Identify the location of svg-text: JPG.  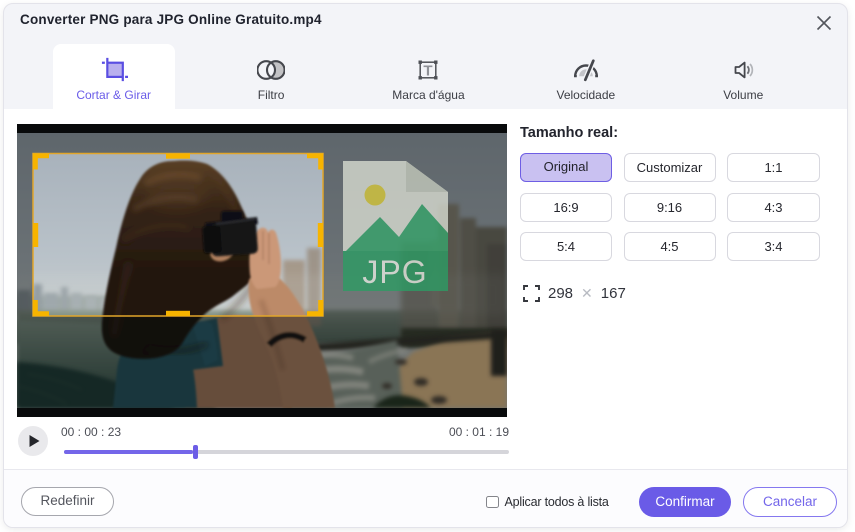
(394, 272).